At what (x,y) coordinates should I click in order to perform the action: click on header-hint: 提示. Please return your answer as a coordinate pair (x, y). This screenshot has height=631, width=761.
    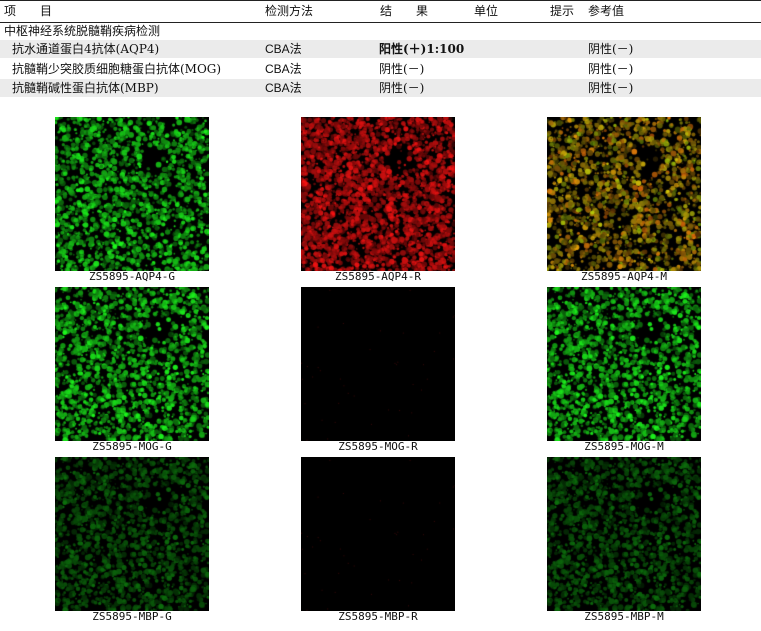
    Looking at the image, I should click on (562, 11).